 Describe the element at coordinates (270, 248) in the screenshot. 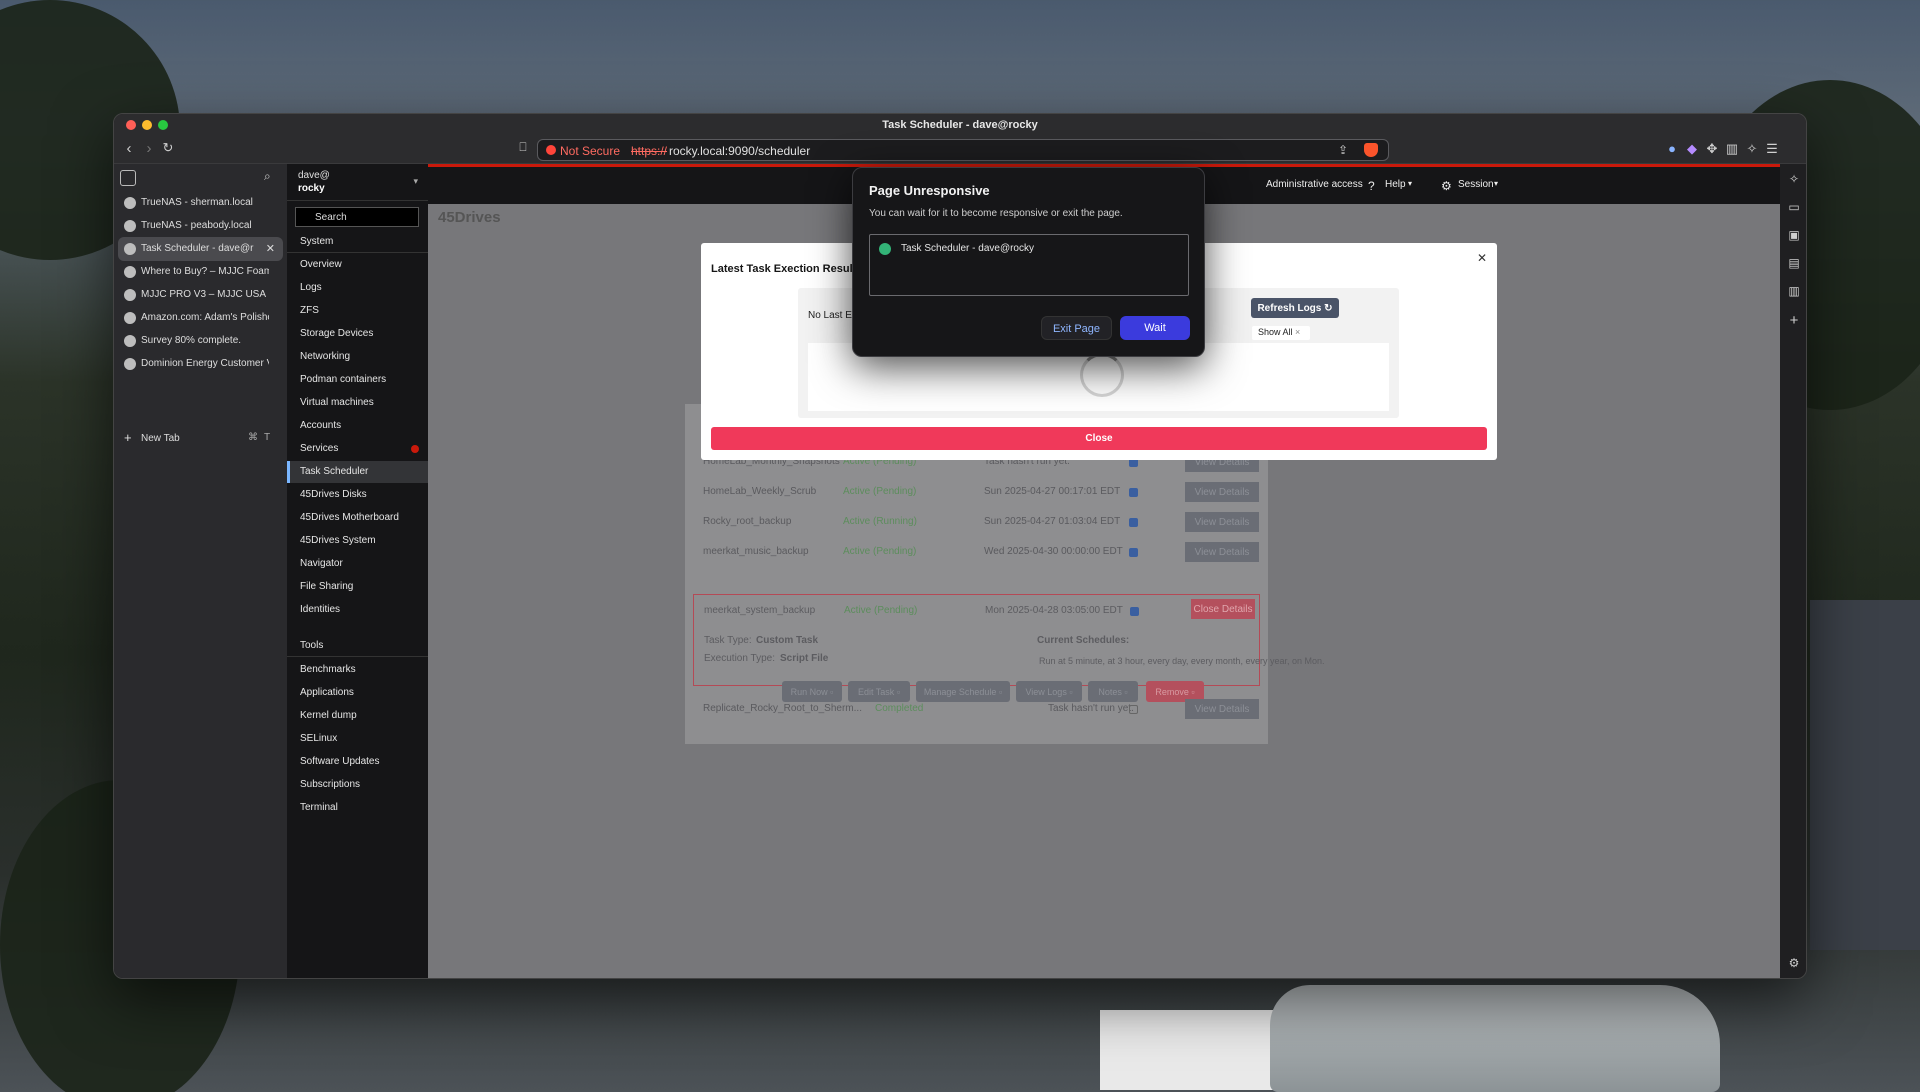

I see `close-tab-icon: ✕` at that location.